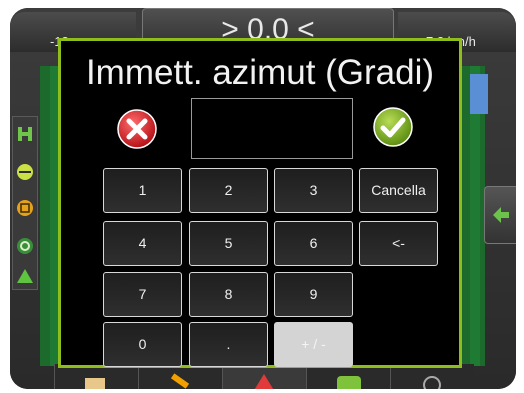  I want to click on green-check-icon, so click(393, 127).